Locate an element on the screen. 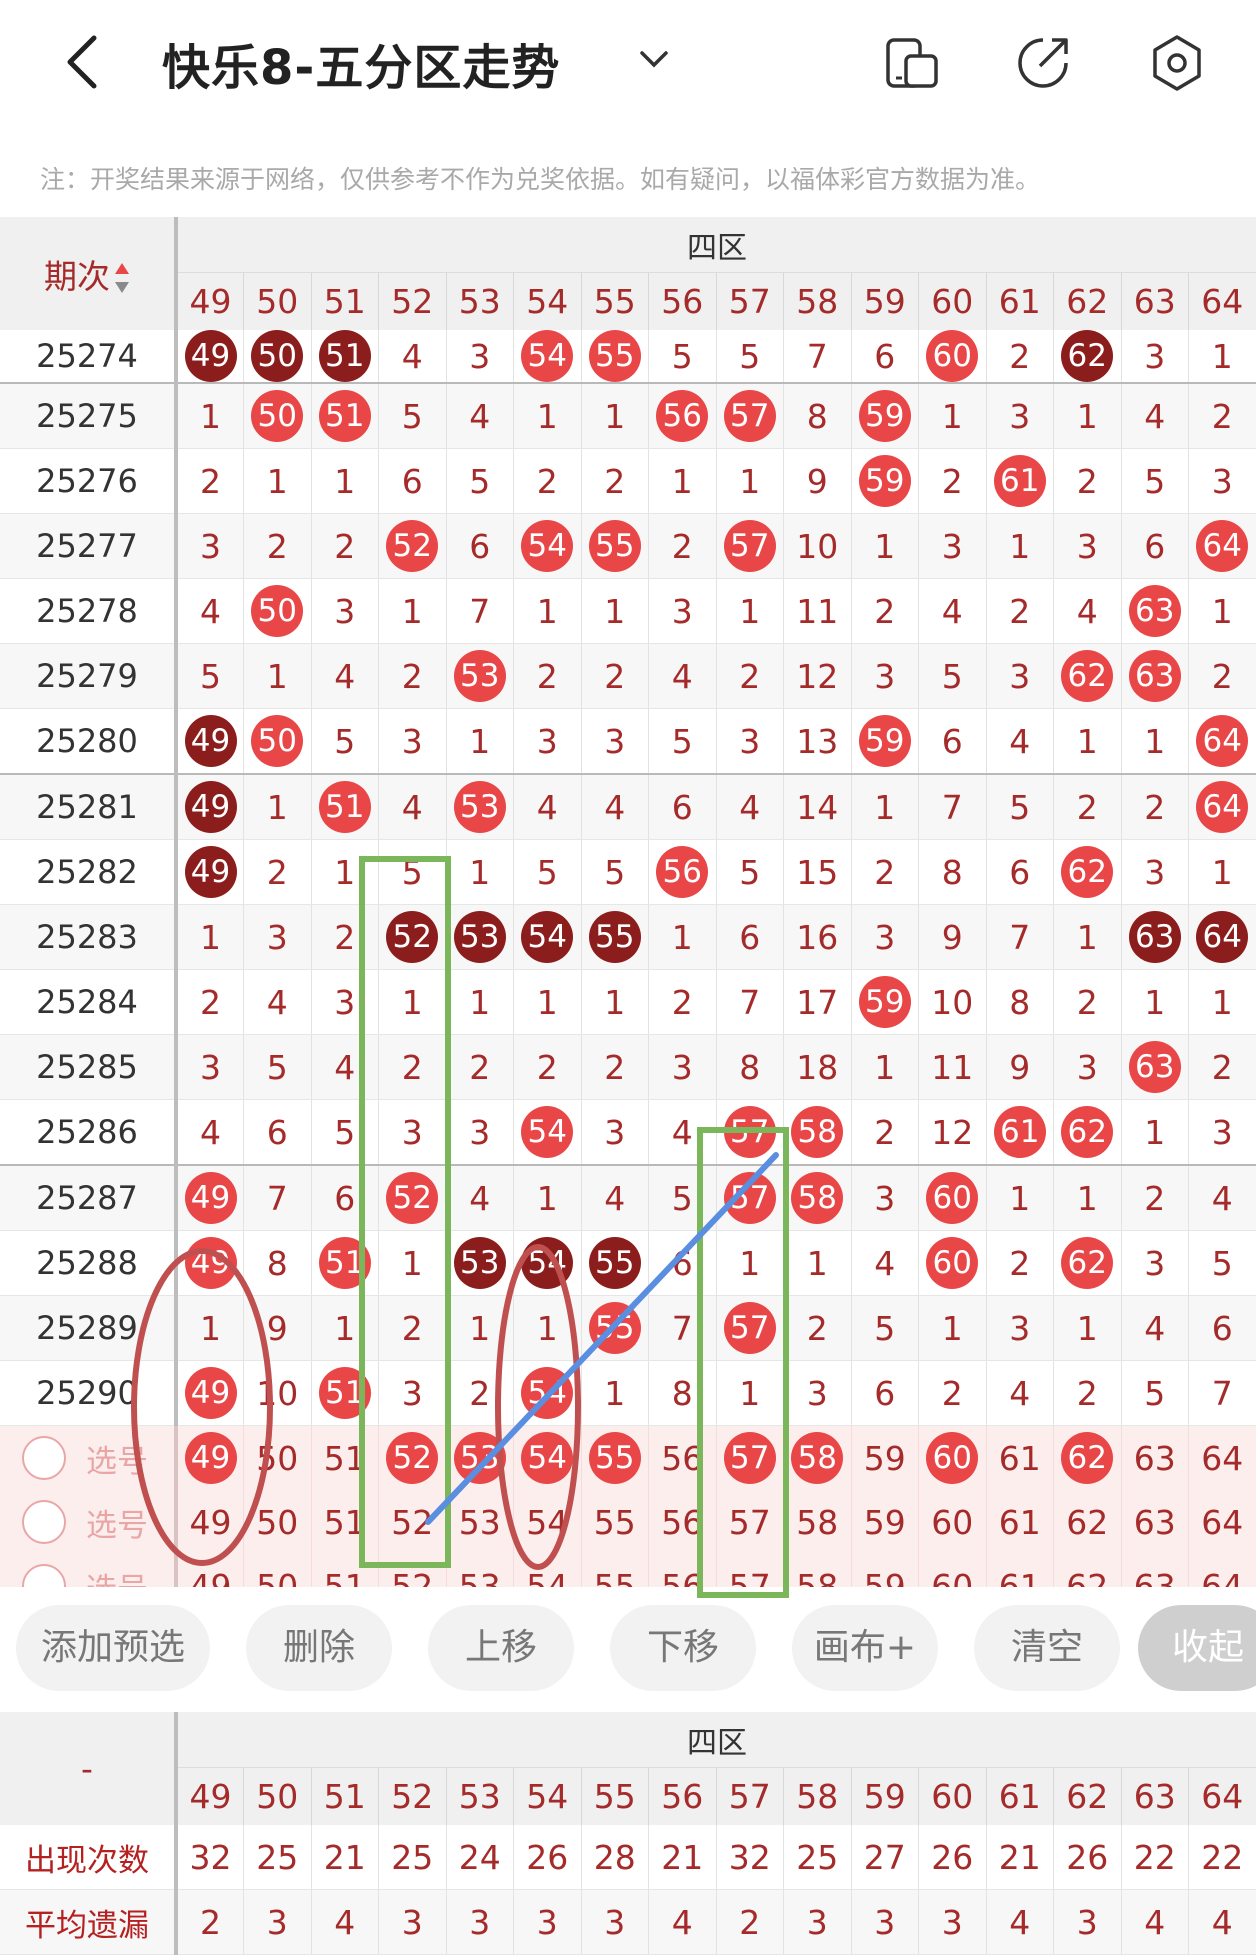 The image size is (1256, 1956). chevron-down-icon is located at coordinates (654, 59).